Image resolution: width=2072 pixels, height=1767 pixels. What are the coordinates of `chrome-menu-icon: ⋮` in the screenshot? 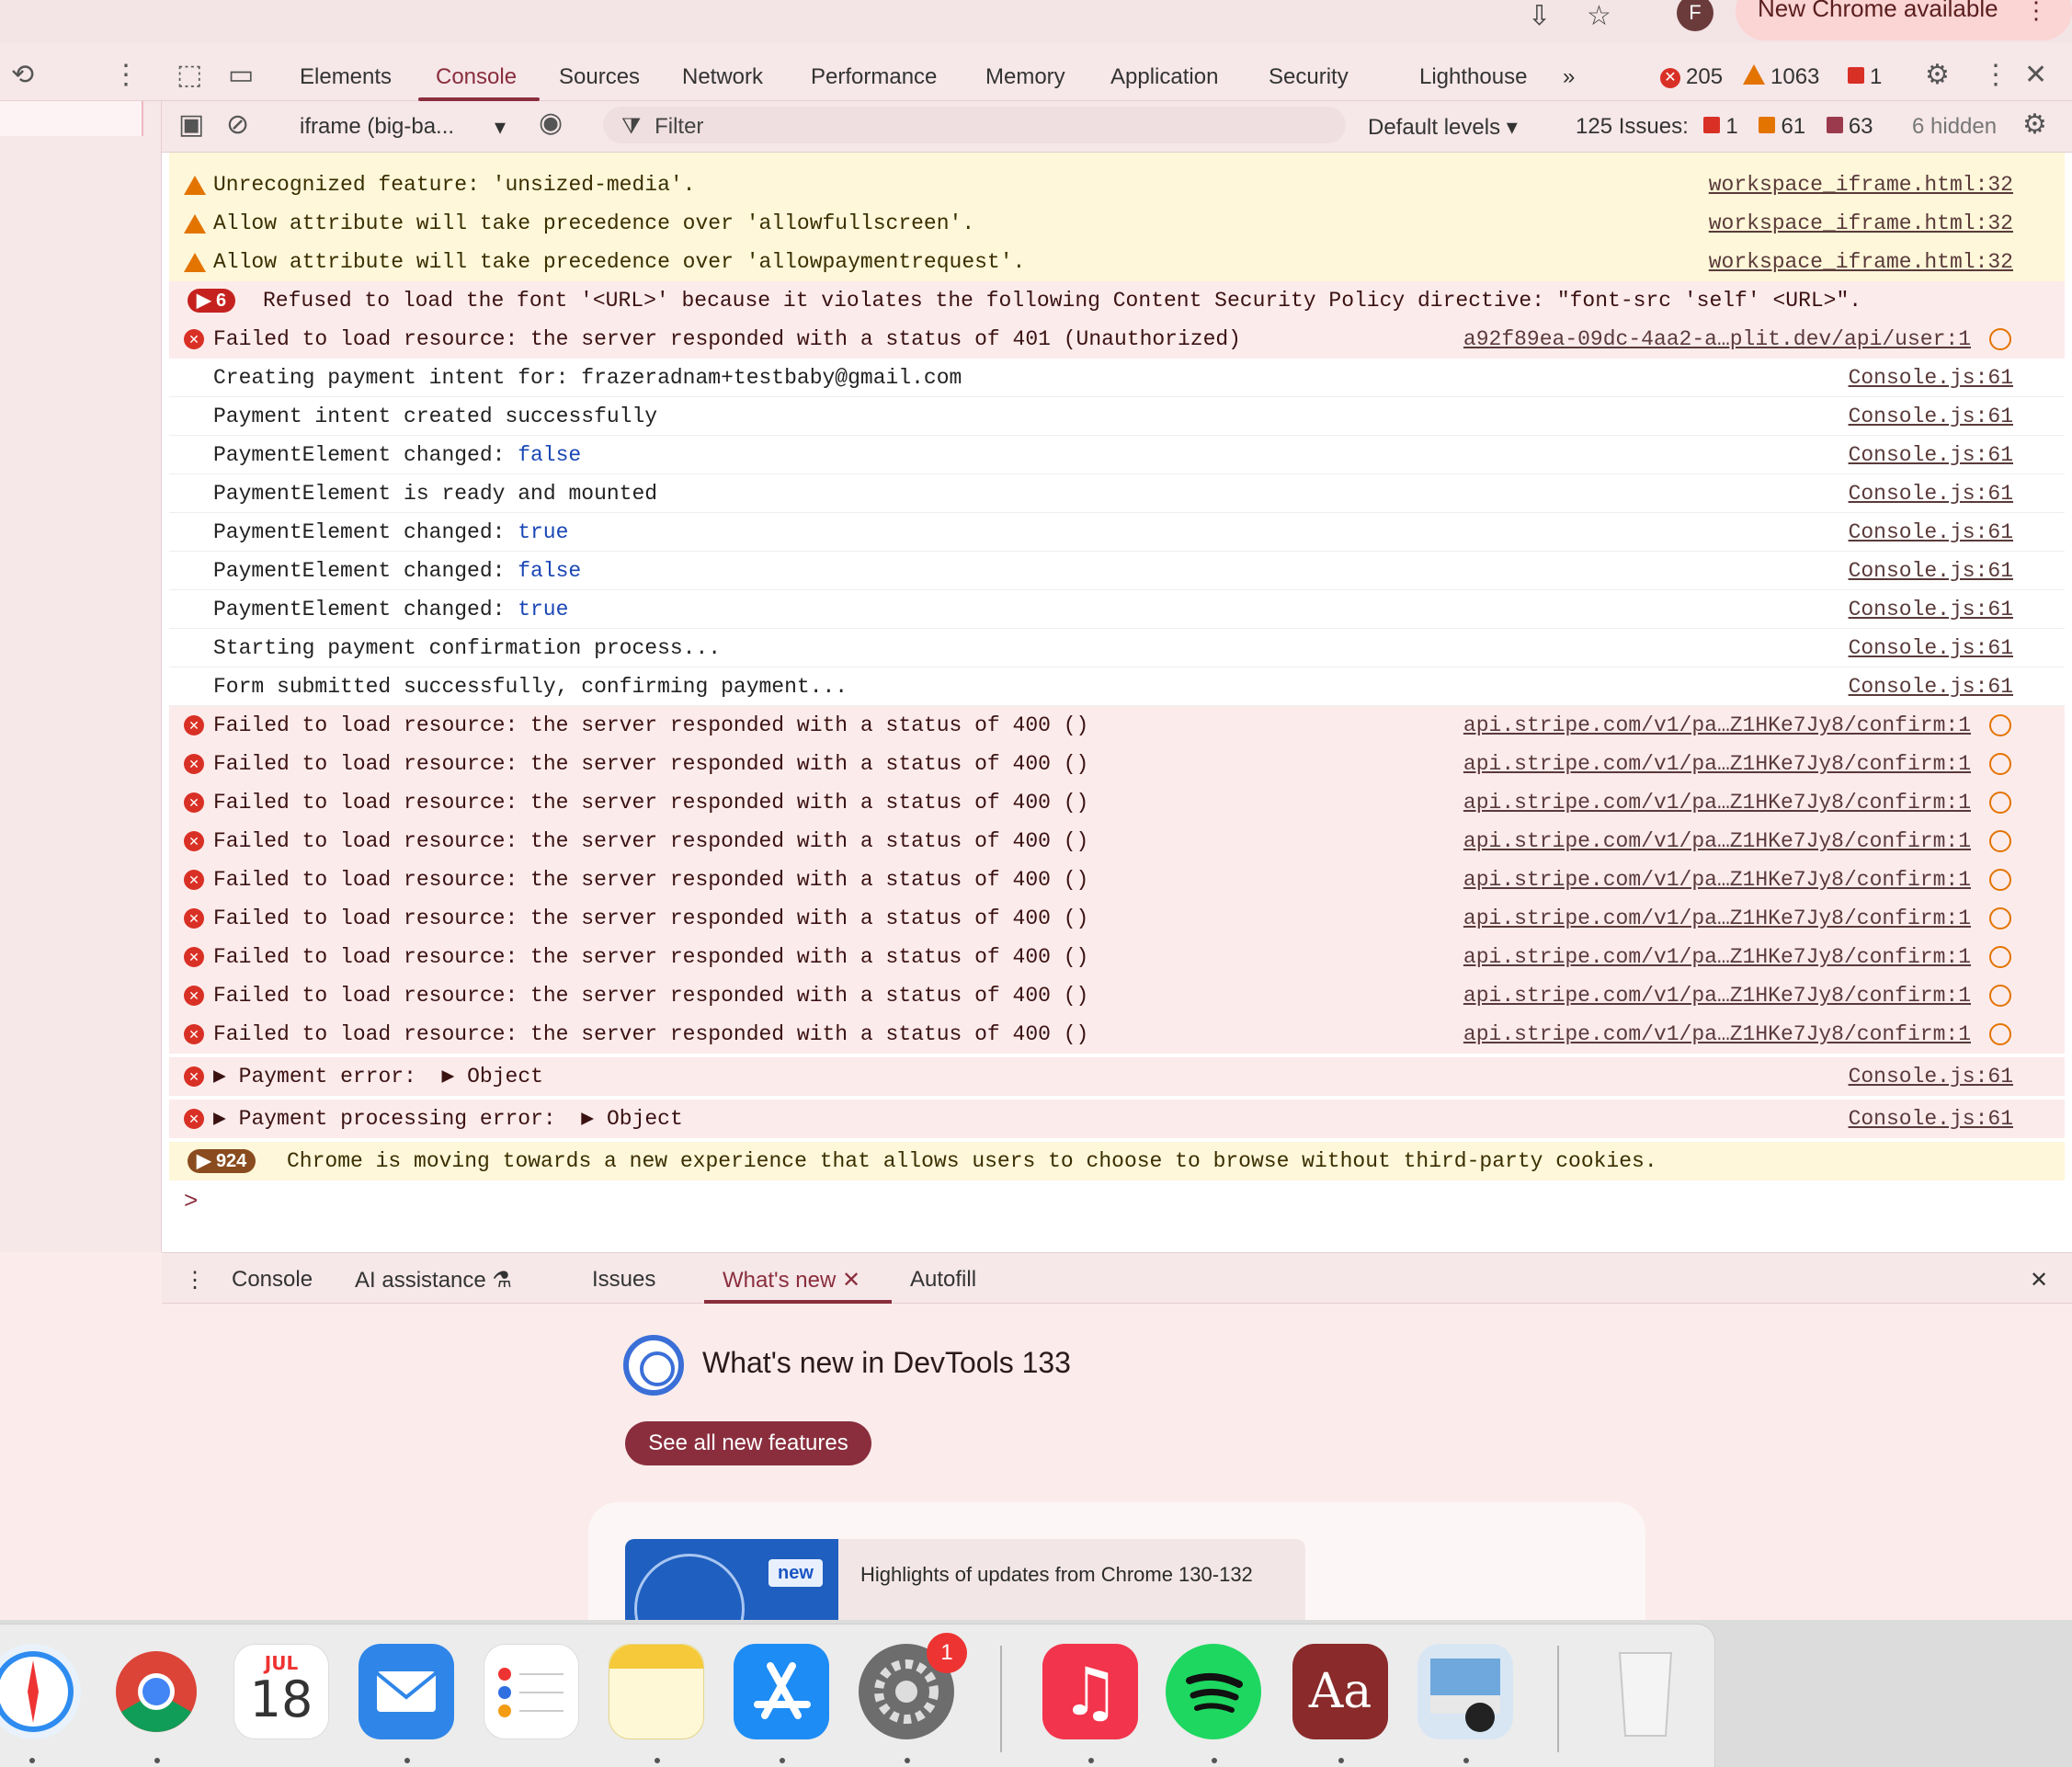 It's located at (2036, 12).